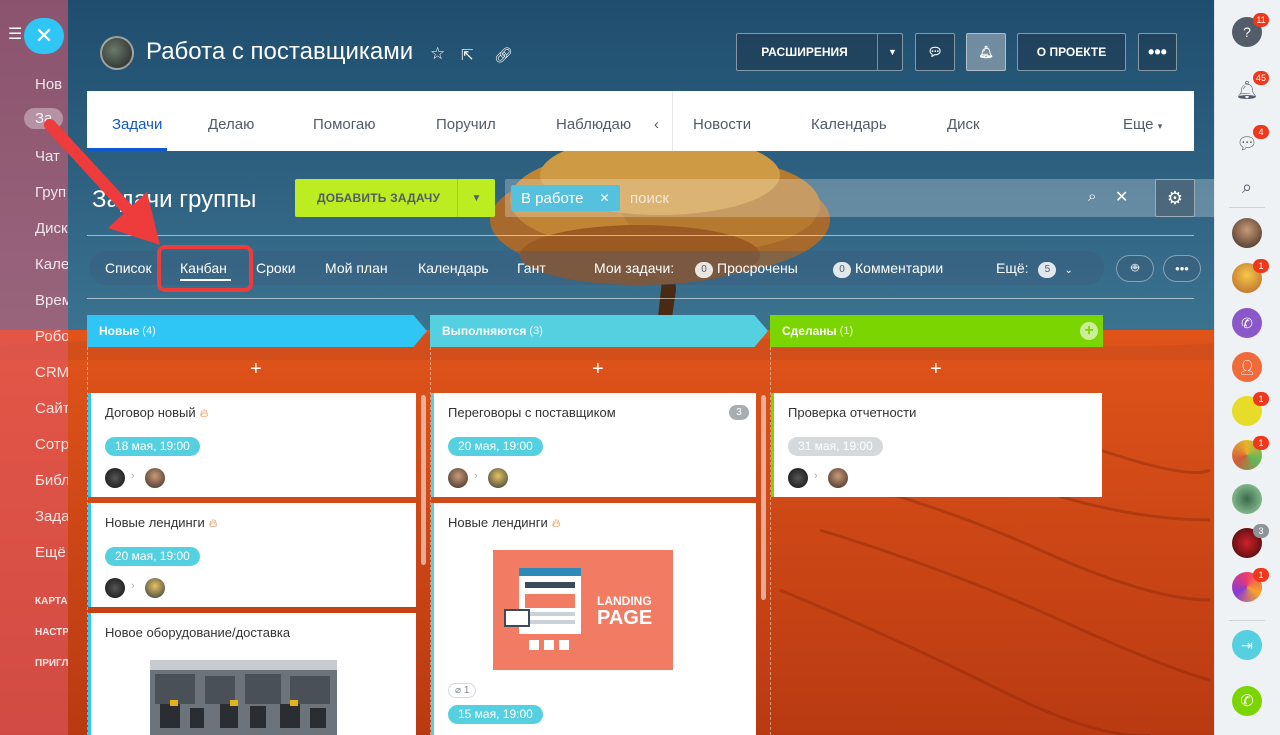 Image resolution: width=1280 pixels, height=735 pixels. I want to click on star-icon: ☆, so click(437, 54).